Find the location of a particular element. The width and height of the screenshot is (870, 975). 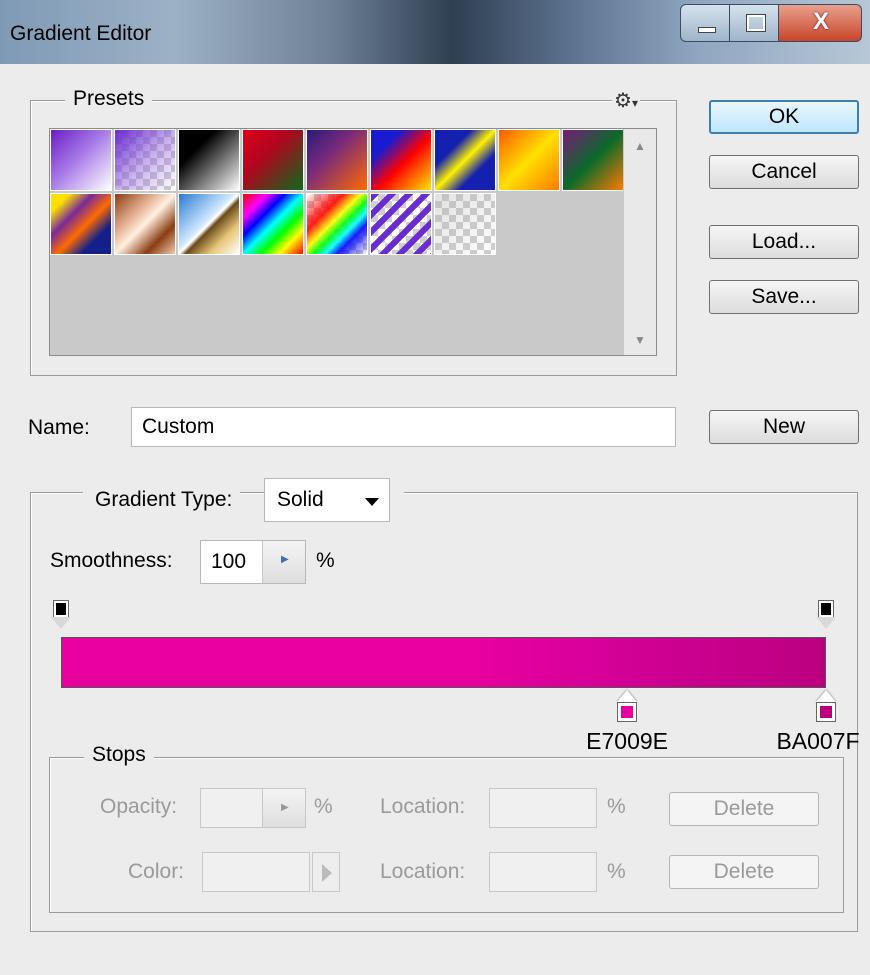

preset-swatch-transparent-stripes is located at coordinates (401, 224).